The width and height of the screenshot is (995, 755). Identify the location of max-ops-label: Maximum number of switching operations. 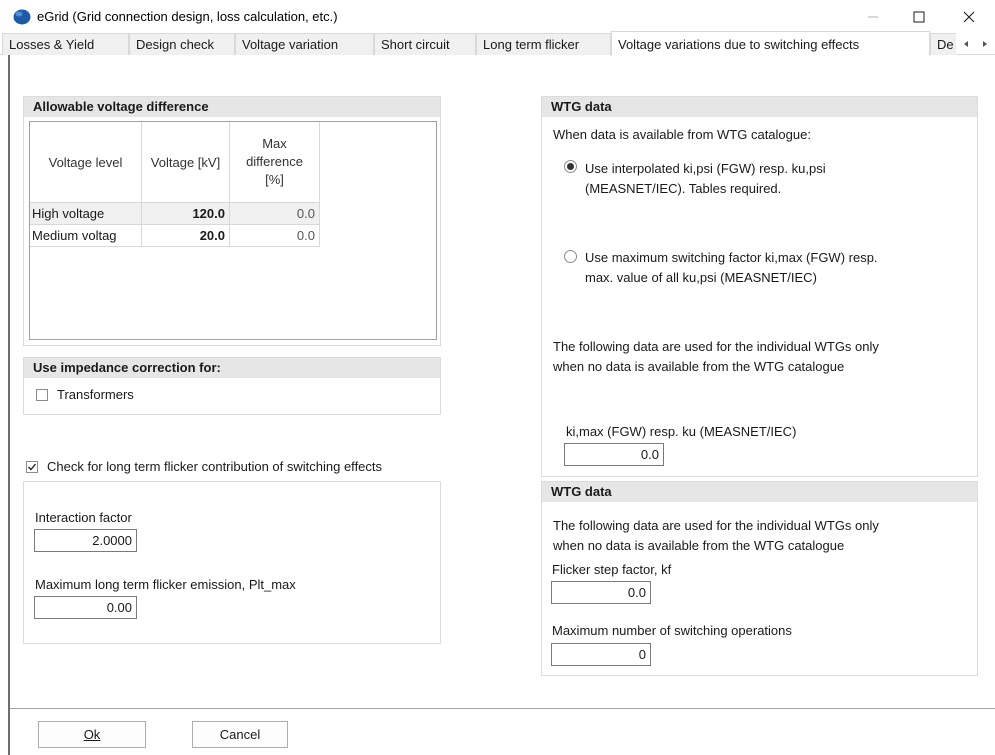
(672, 630).